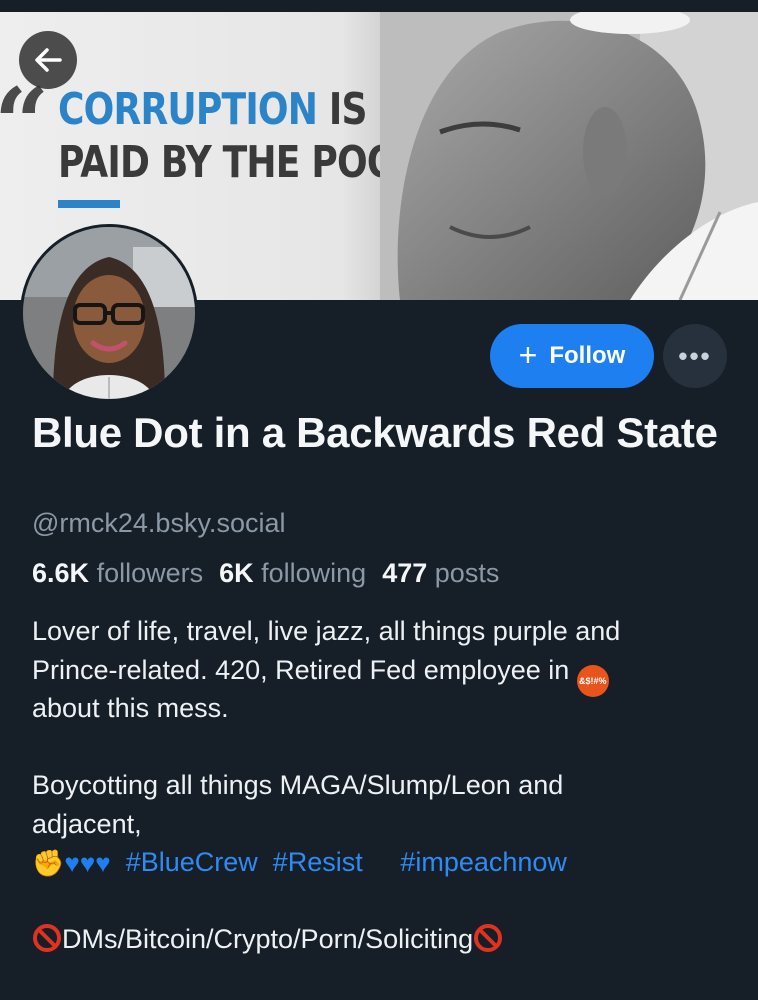 The width and height of the screenshot is (758, 1000). I want to click on posts-stat: 477 posts, so click(440, 573).